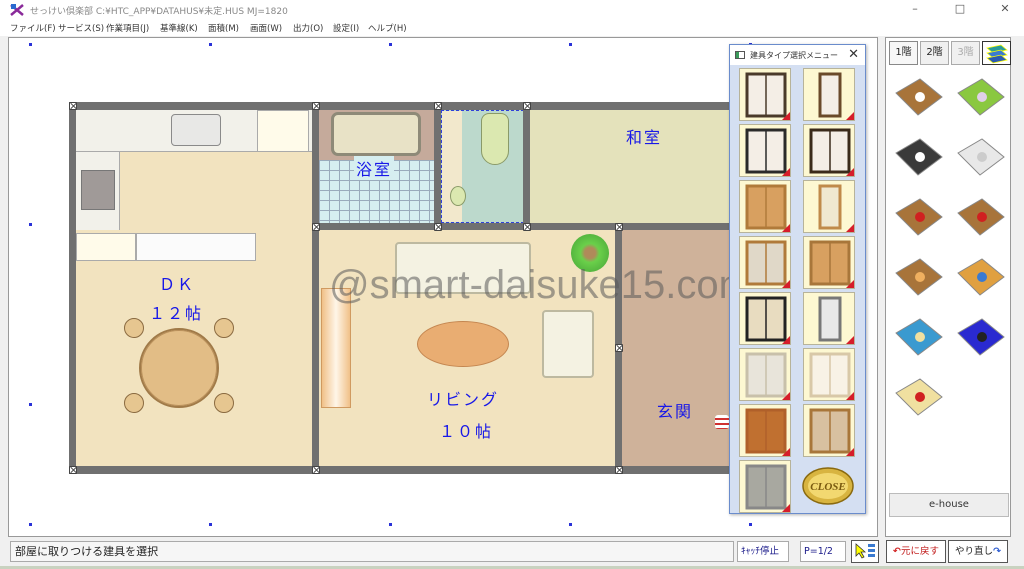 The width and height of the screenshot is (1024, 569). What do you see at coordinates (765, 318) in the screenshot?
I see `door-type-shoji-sliding-window` at bounding box center [765, 318].